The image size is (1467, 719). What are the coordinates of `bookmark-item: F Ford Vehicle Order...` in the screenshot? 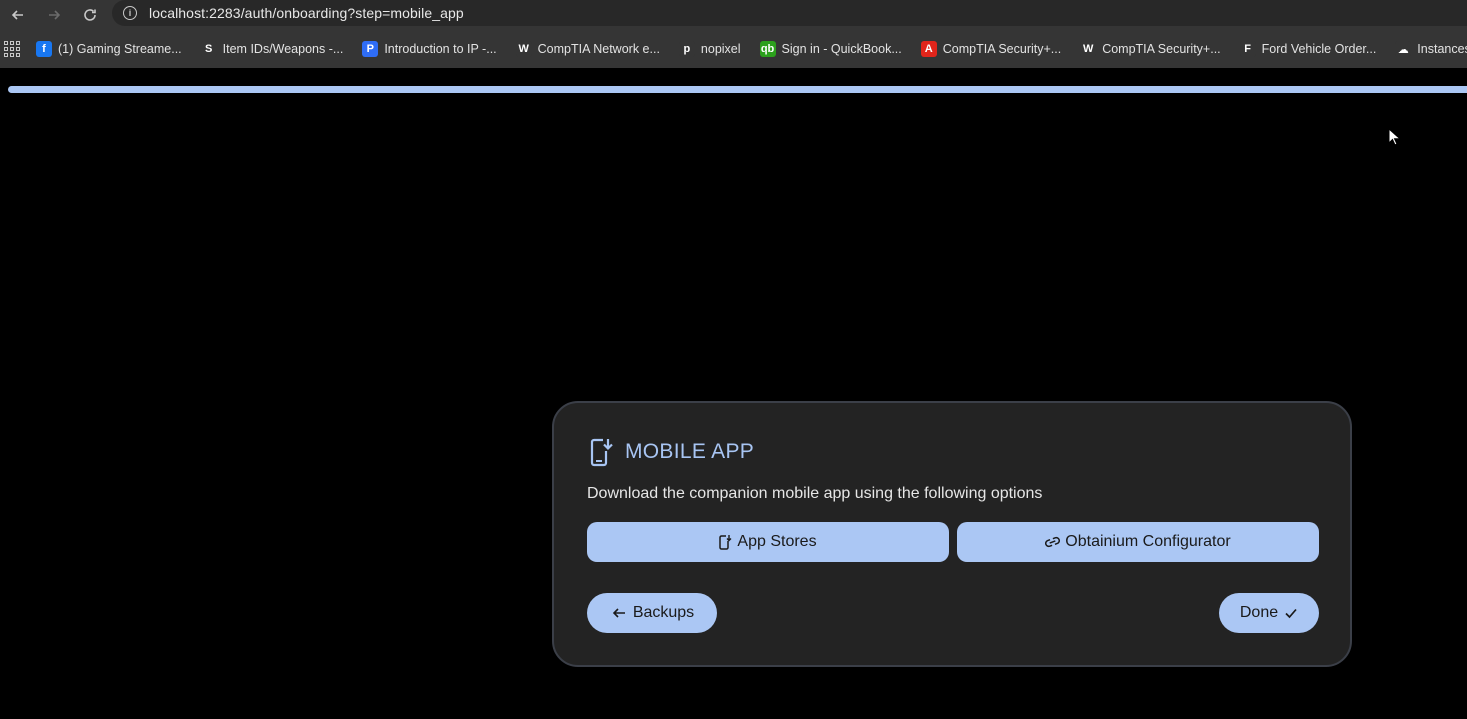 It's located at (1308, 49).